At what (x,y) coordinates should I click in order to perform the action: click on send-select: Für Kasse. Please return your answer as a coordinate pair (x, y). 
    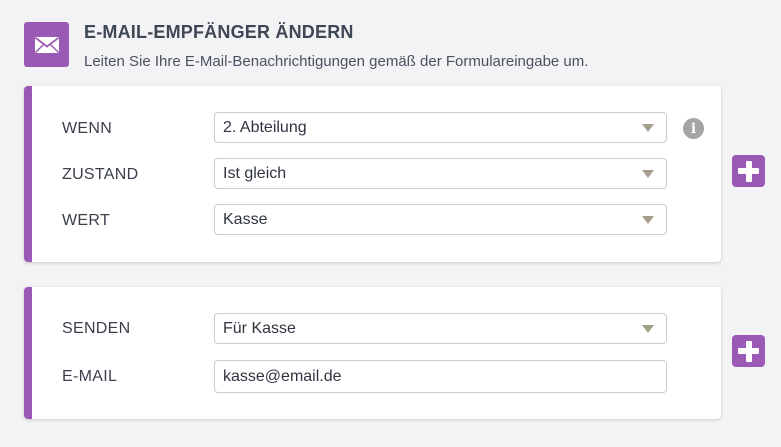
    Looking at the image, I should click on (440, 328).